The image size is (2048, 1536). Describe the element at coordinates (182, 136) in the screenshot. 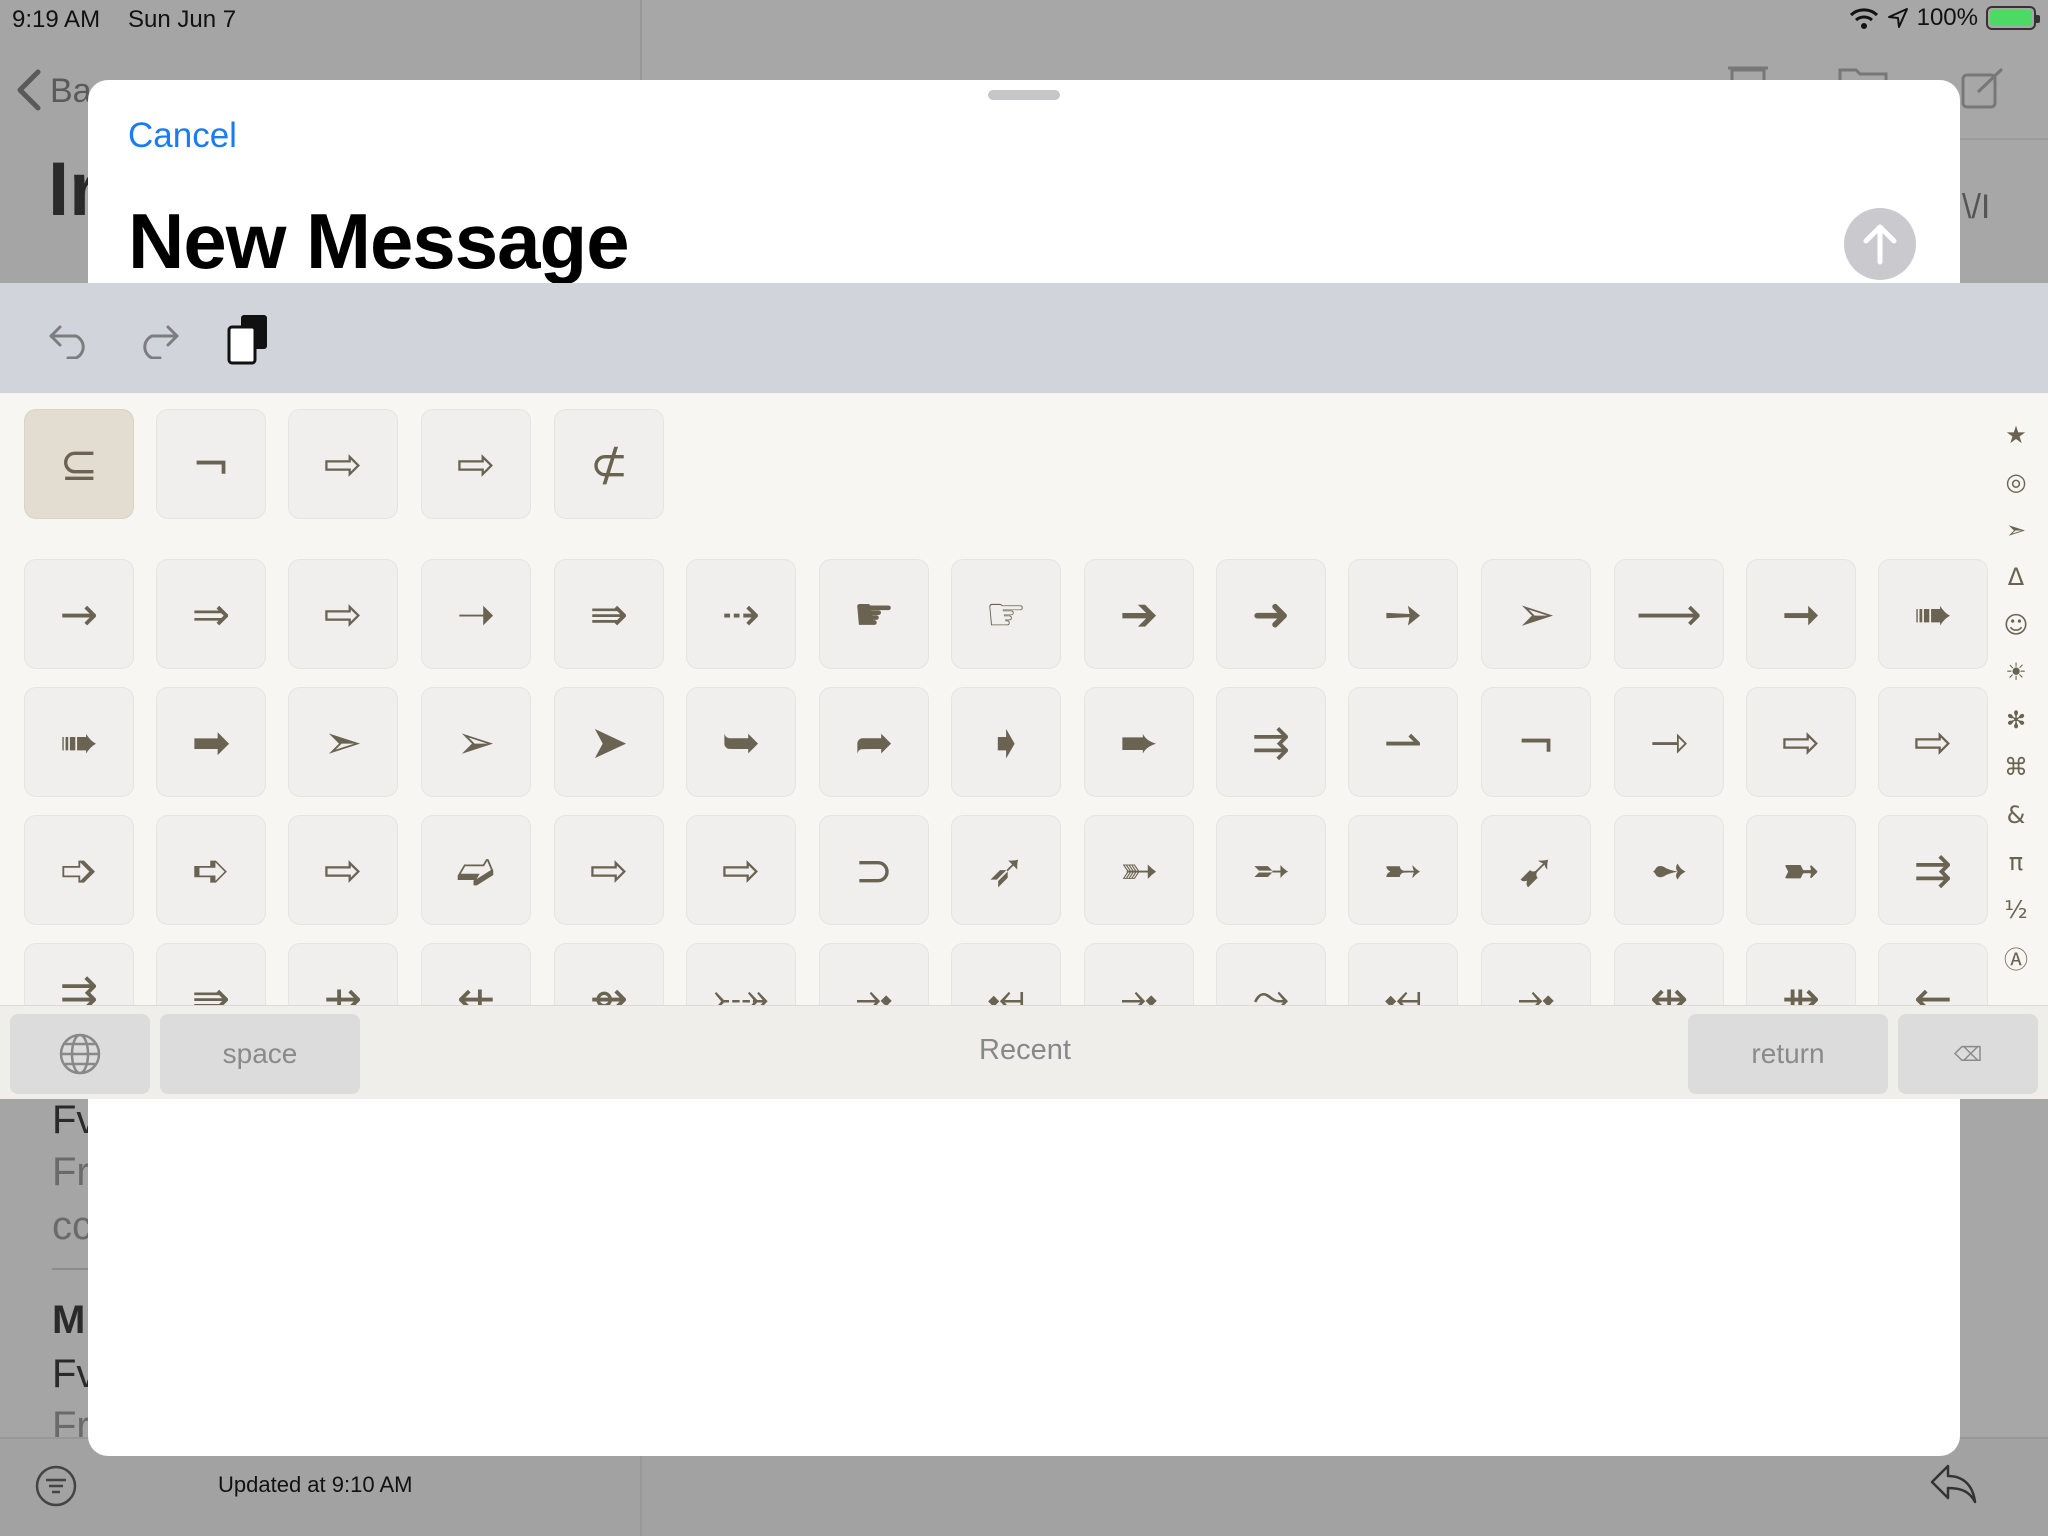

I see `cancel-button: Cancel` at that location.